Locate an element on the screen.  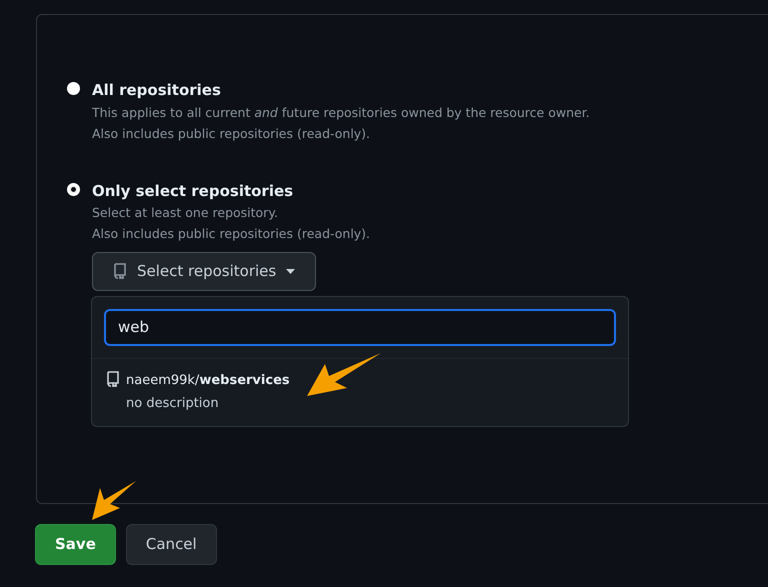
option-description: This applies to all current and future repositories owned by the resource owner. is located at coordinates (341, 113).